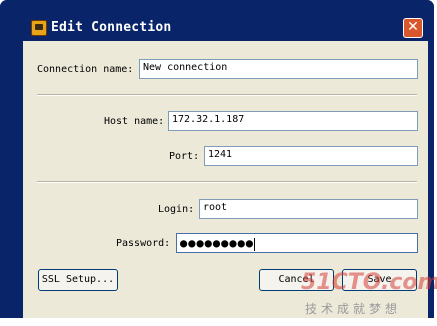 Image resolution: width=437 pixels, height=326 pixels. I want to click on login-field: root, so click(308, 209).